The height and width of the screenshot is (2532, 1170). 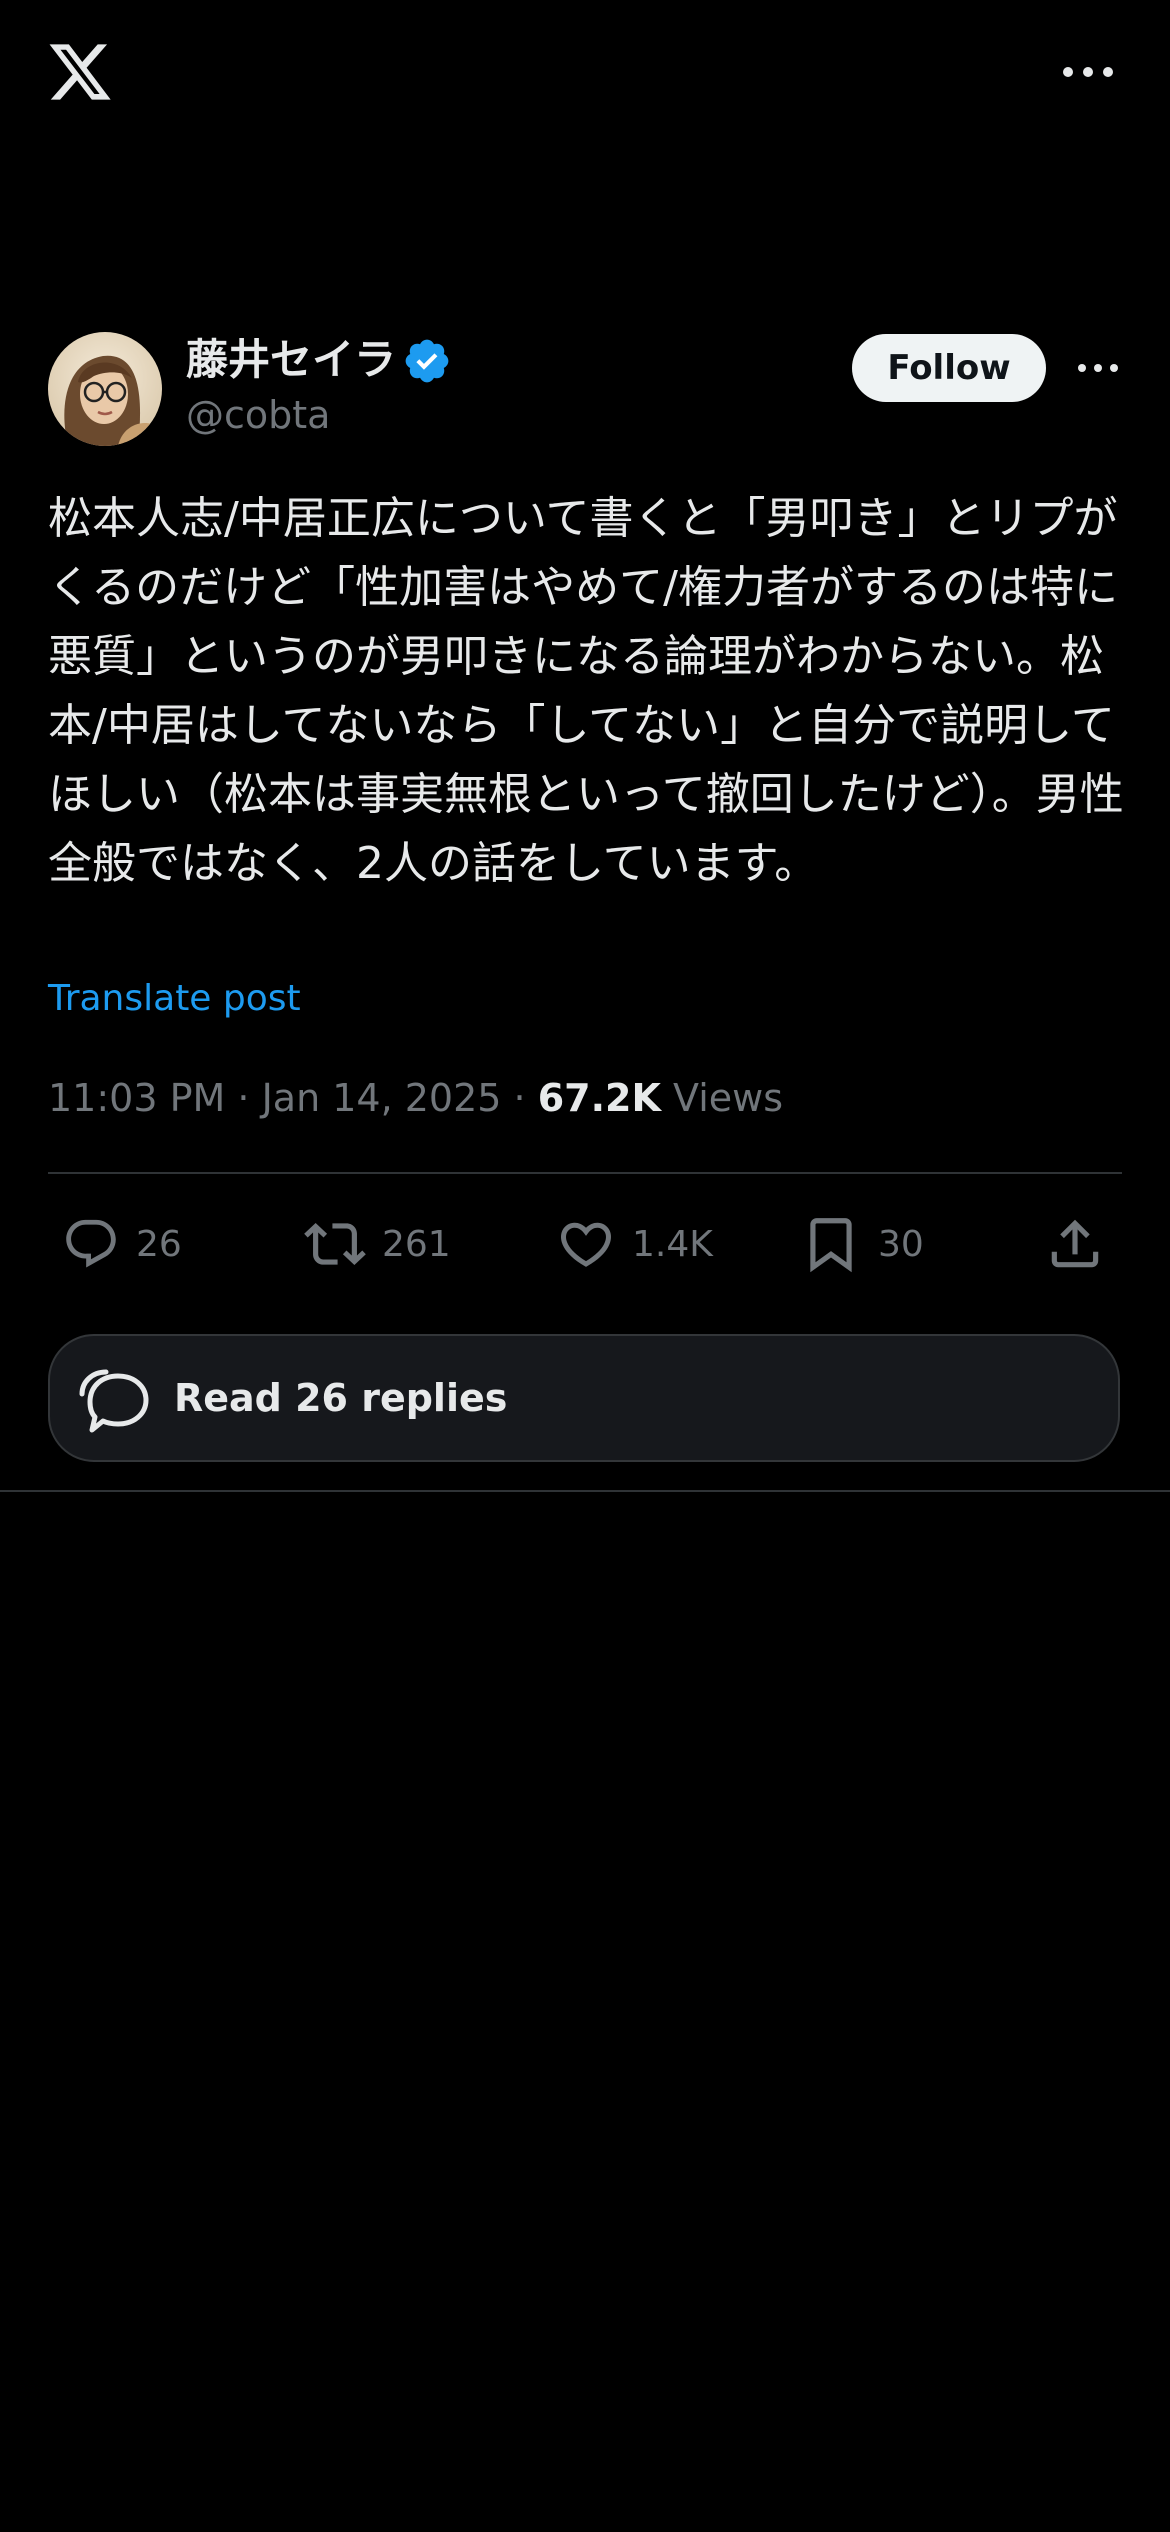 What do you see at coordinates (174, 999) in the screenshot?
I see `translate-post-link: Translate post` at bounding box center [174, 999].